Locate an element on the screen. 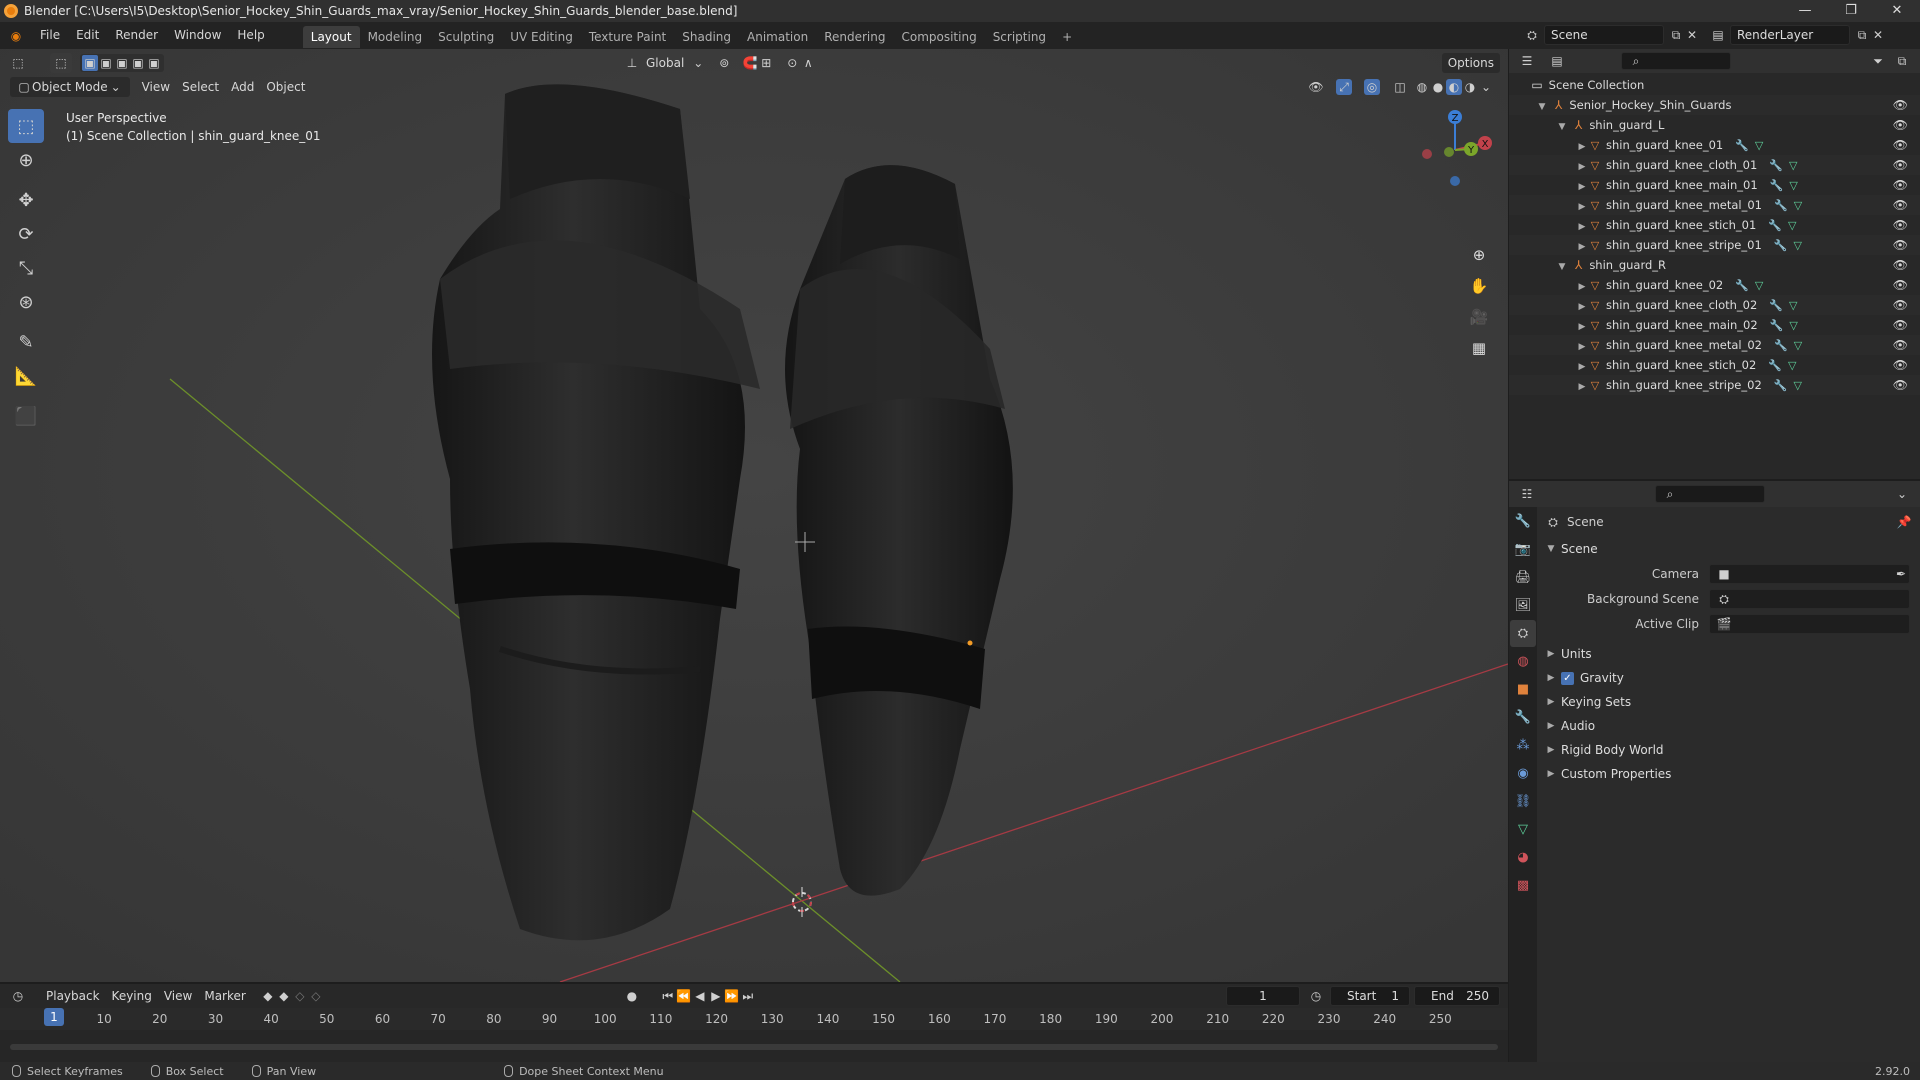  frame-cursor: 1 is located at coordinates (54, 1017).